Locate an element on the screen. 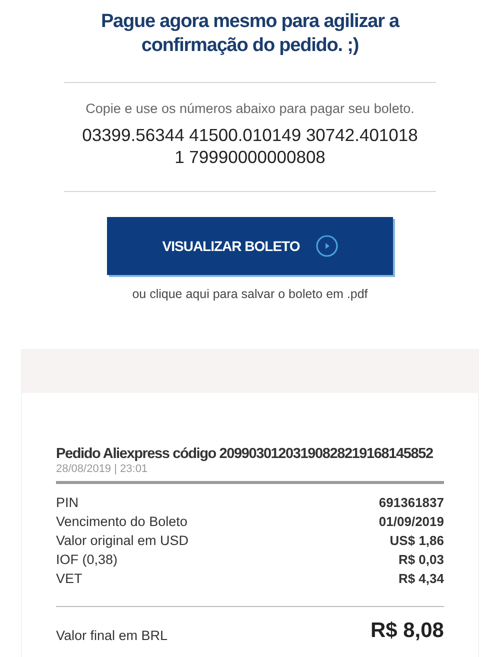  page-heading: Pague agora mesmo para agilizar a confirmação do pedido. ;) is located at coordinates (250, 34).